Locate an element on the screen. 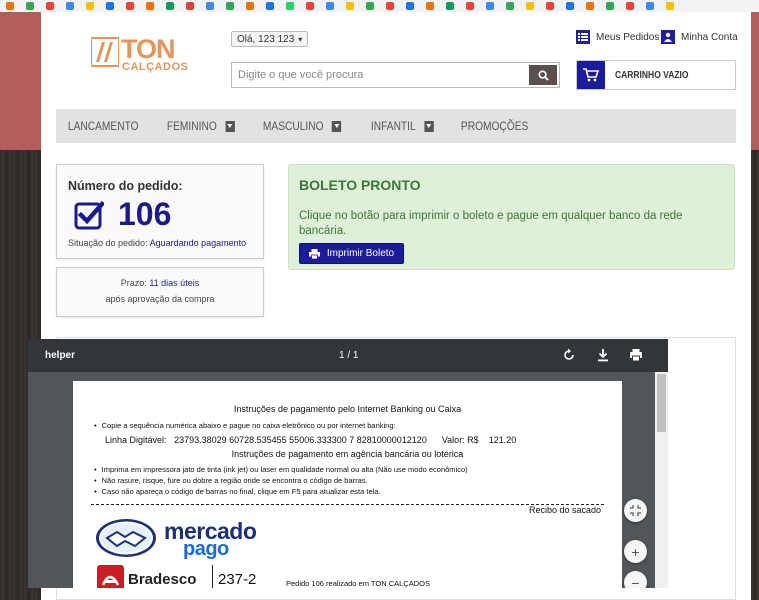  my-account-link: Minha Conta is located at coordinates (699, 37).